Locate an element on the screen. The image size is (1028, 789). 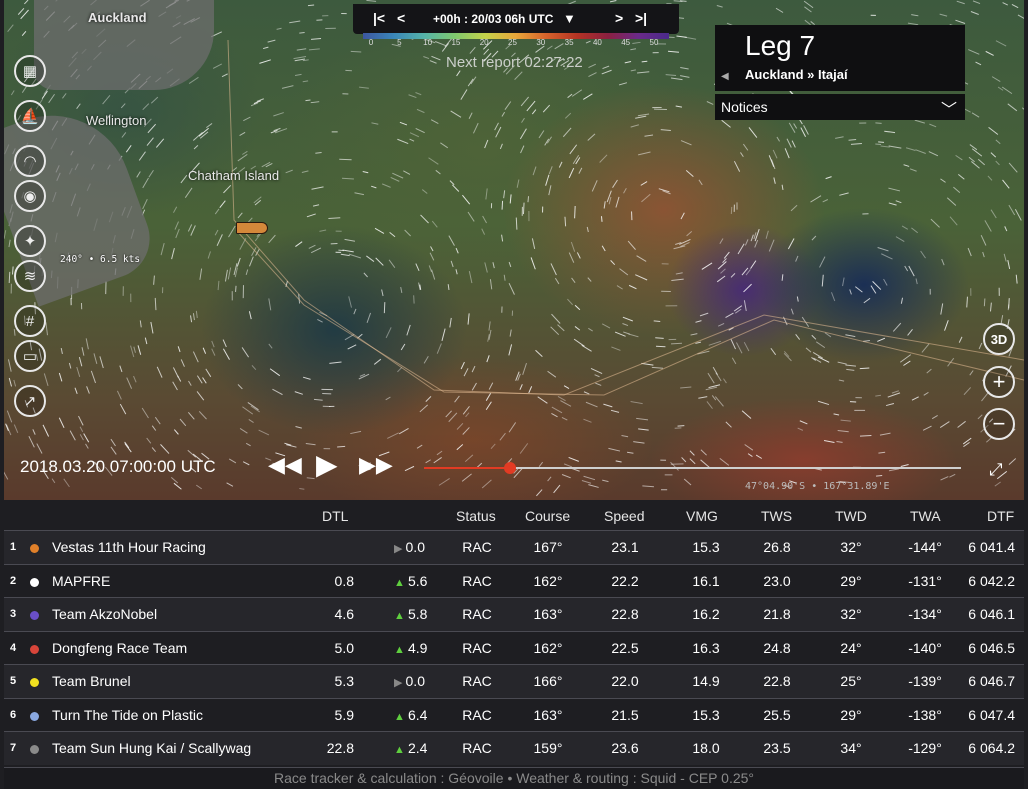
first-step-icon: |< is located at coordinates (379, 18).